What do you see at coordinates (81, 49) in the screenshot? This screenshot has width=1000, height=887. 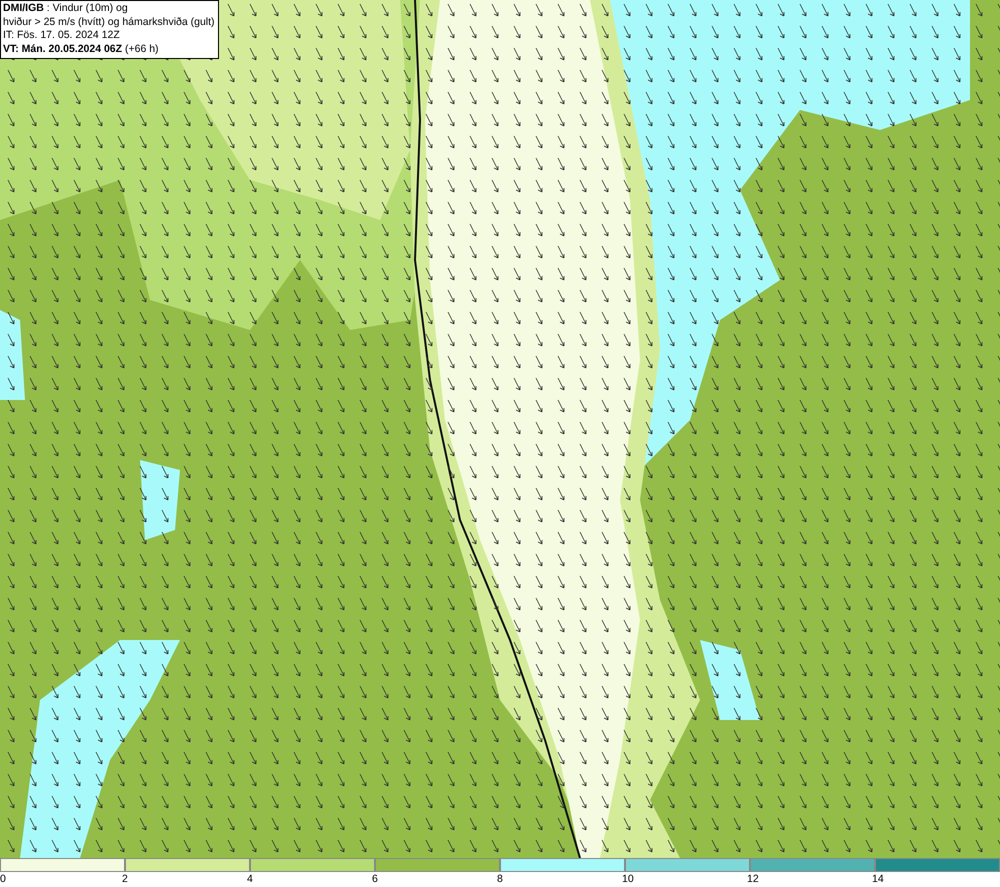 I see `header-text: VT: Mán. 20.05.2024 06Z (+66 h)` at bounding box center [81, 49].